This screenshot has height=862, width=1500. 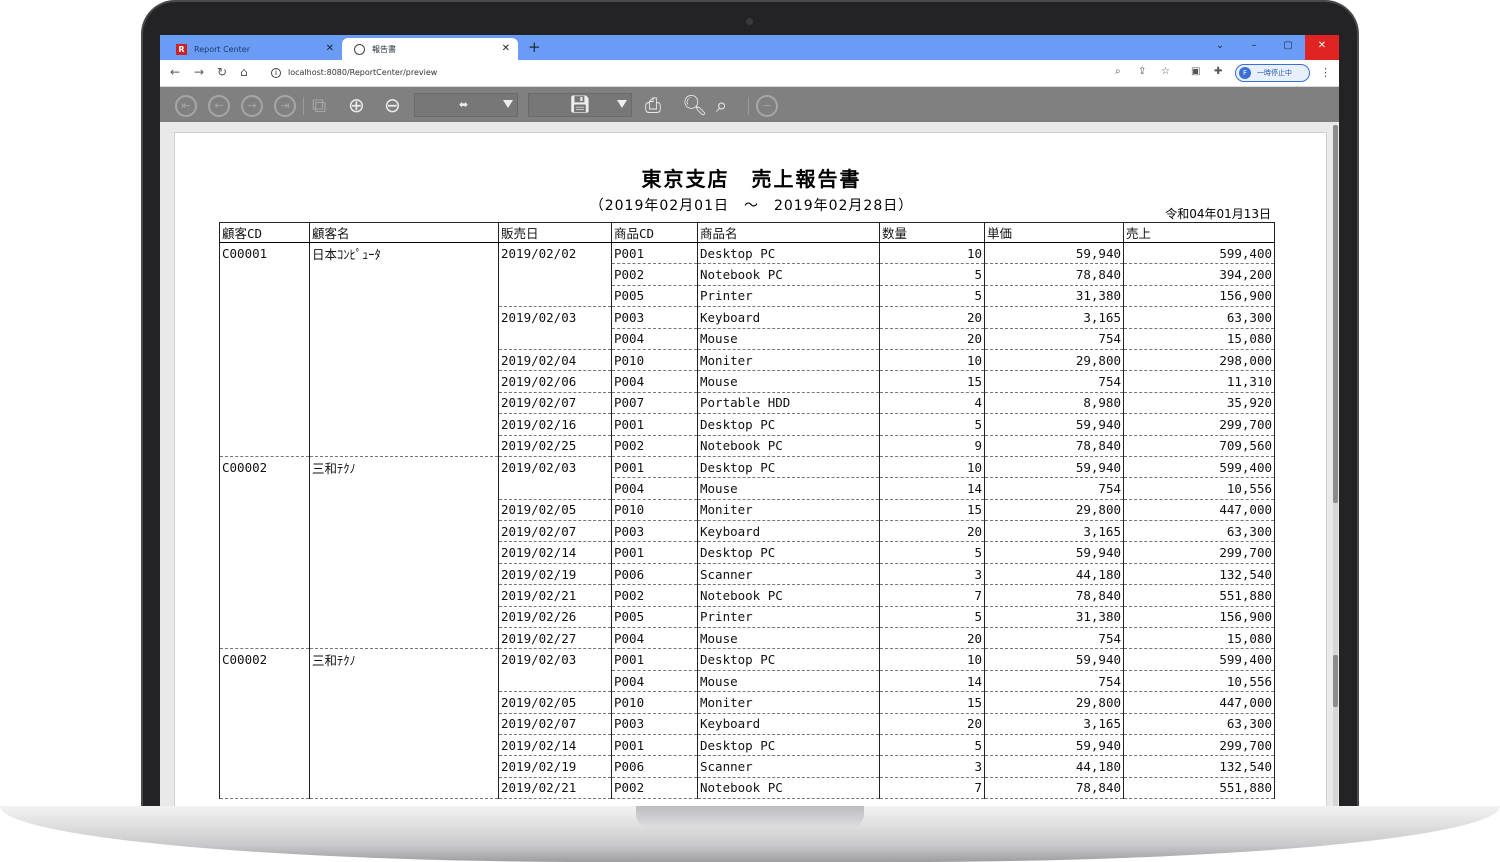 I want to click on url-field: localhost:8080/ReportCenter/preview, so click(x=362, y=72).